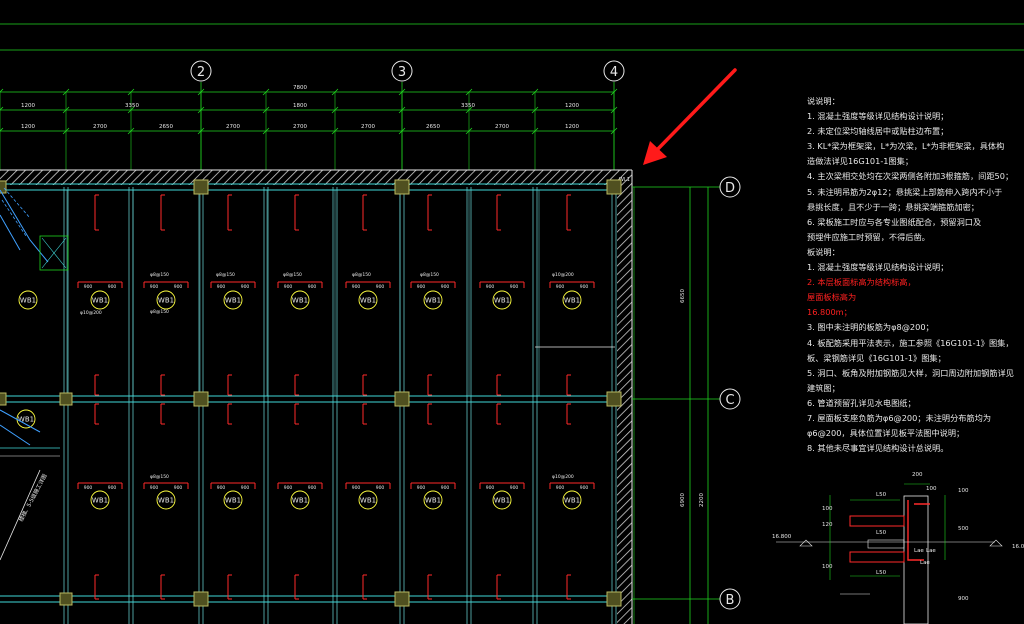  I want to click on stair-region, so click(34, 374).